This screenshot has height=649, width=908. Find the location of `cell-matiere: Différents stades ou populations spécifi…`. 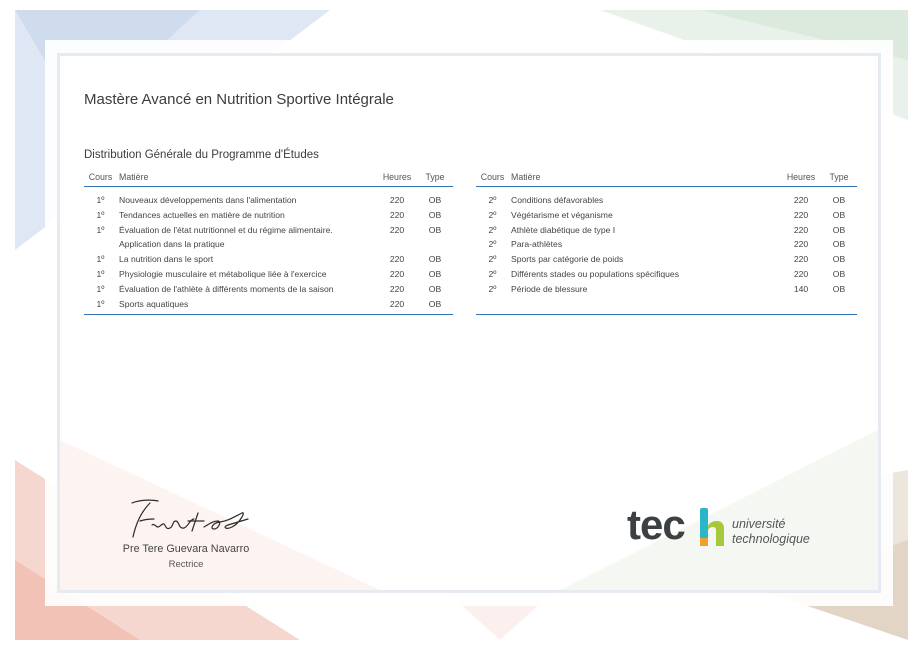

cell-matiere: Différents stades ou populations spécifi… is located at coordinates (595, 273).